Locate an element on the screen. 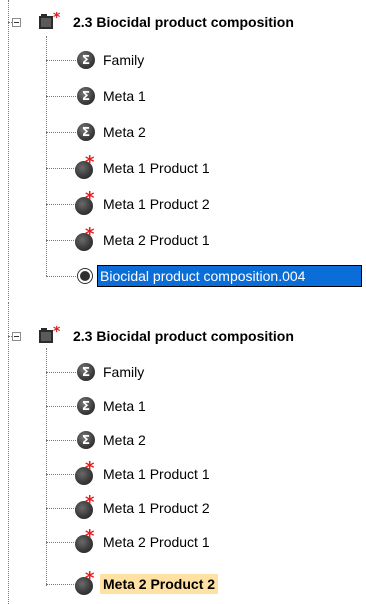 This screenshot has height=604, width=366. tree-item-label: Meta 2 Product 2 is located at coordinates (159, 584).